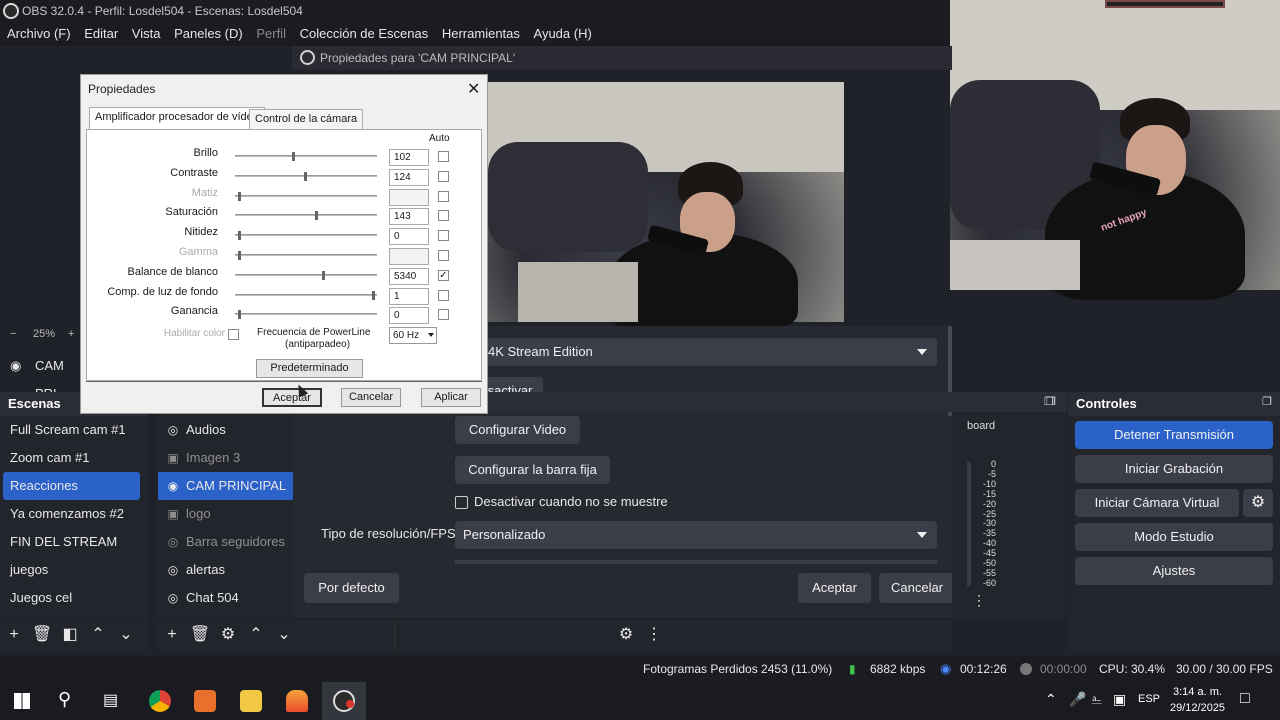 The image size is (1280, 720). Describe the element at coordinates (70, 635) in the screenshot. I see `scene-filters-button: ◧` at that location.